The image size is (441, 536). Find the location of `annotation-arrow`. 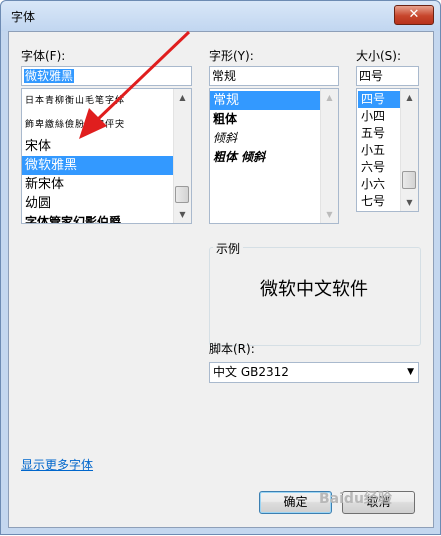

annotation-arrow is located at coordinates (135, 84).